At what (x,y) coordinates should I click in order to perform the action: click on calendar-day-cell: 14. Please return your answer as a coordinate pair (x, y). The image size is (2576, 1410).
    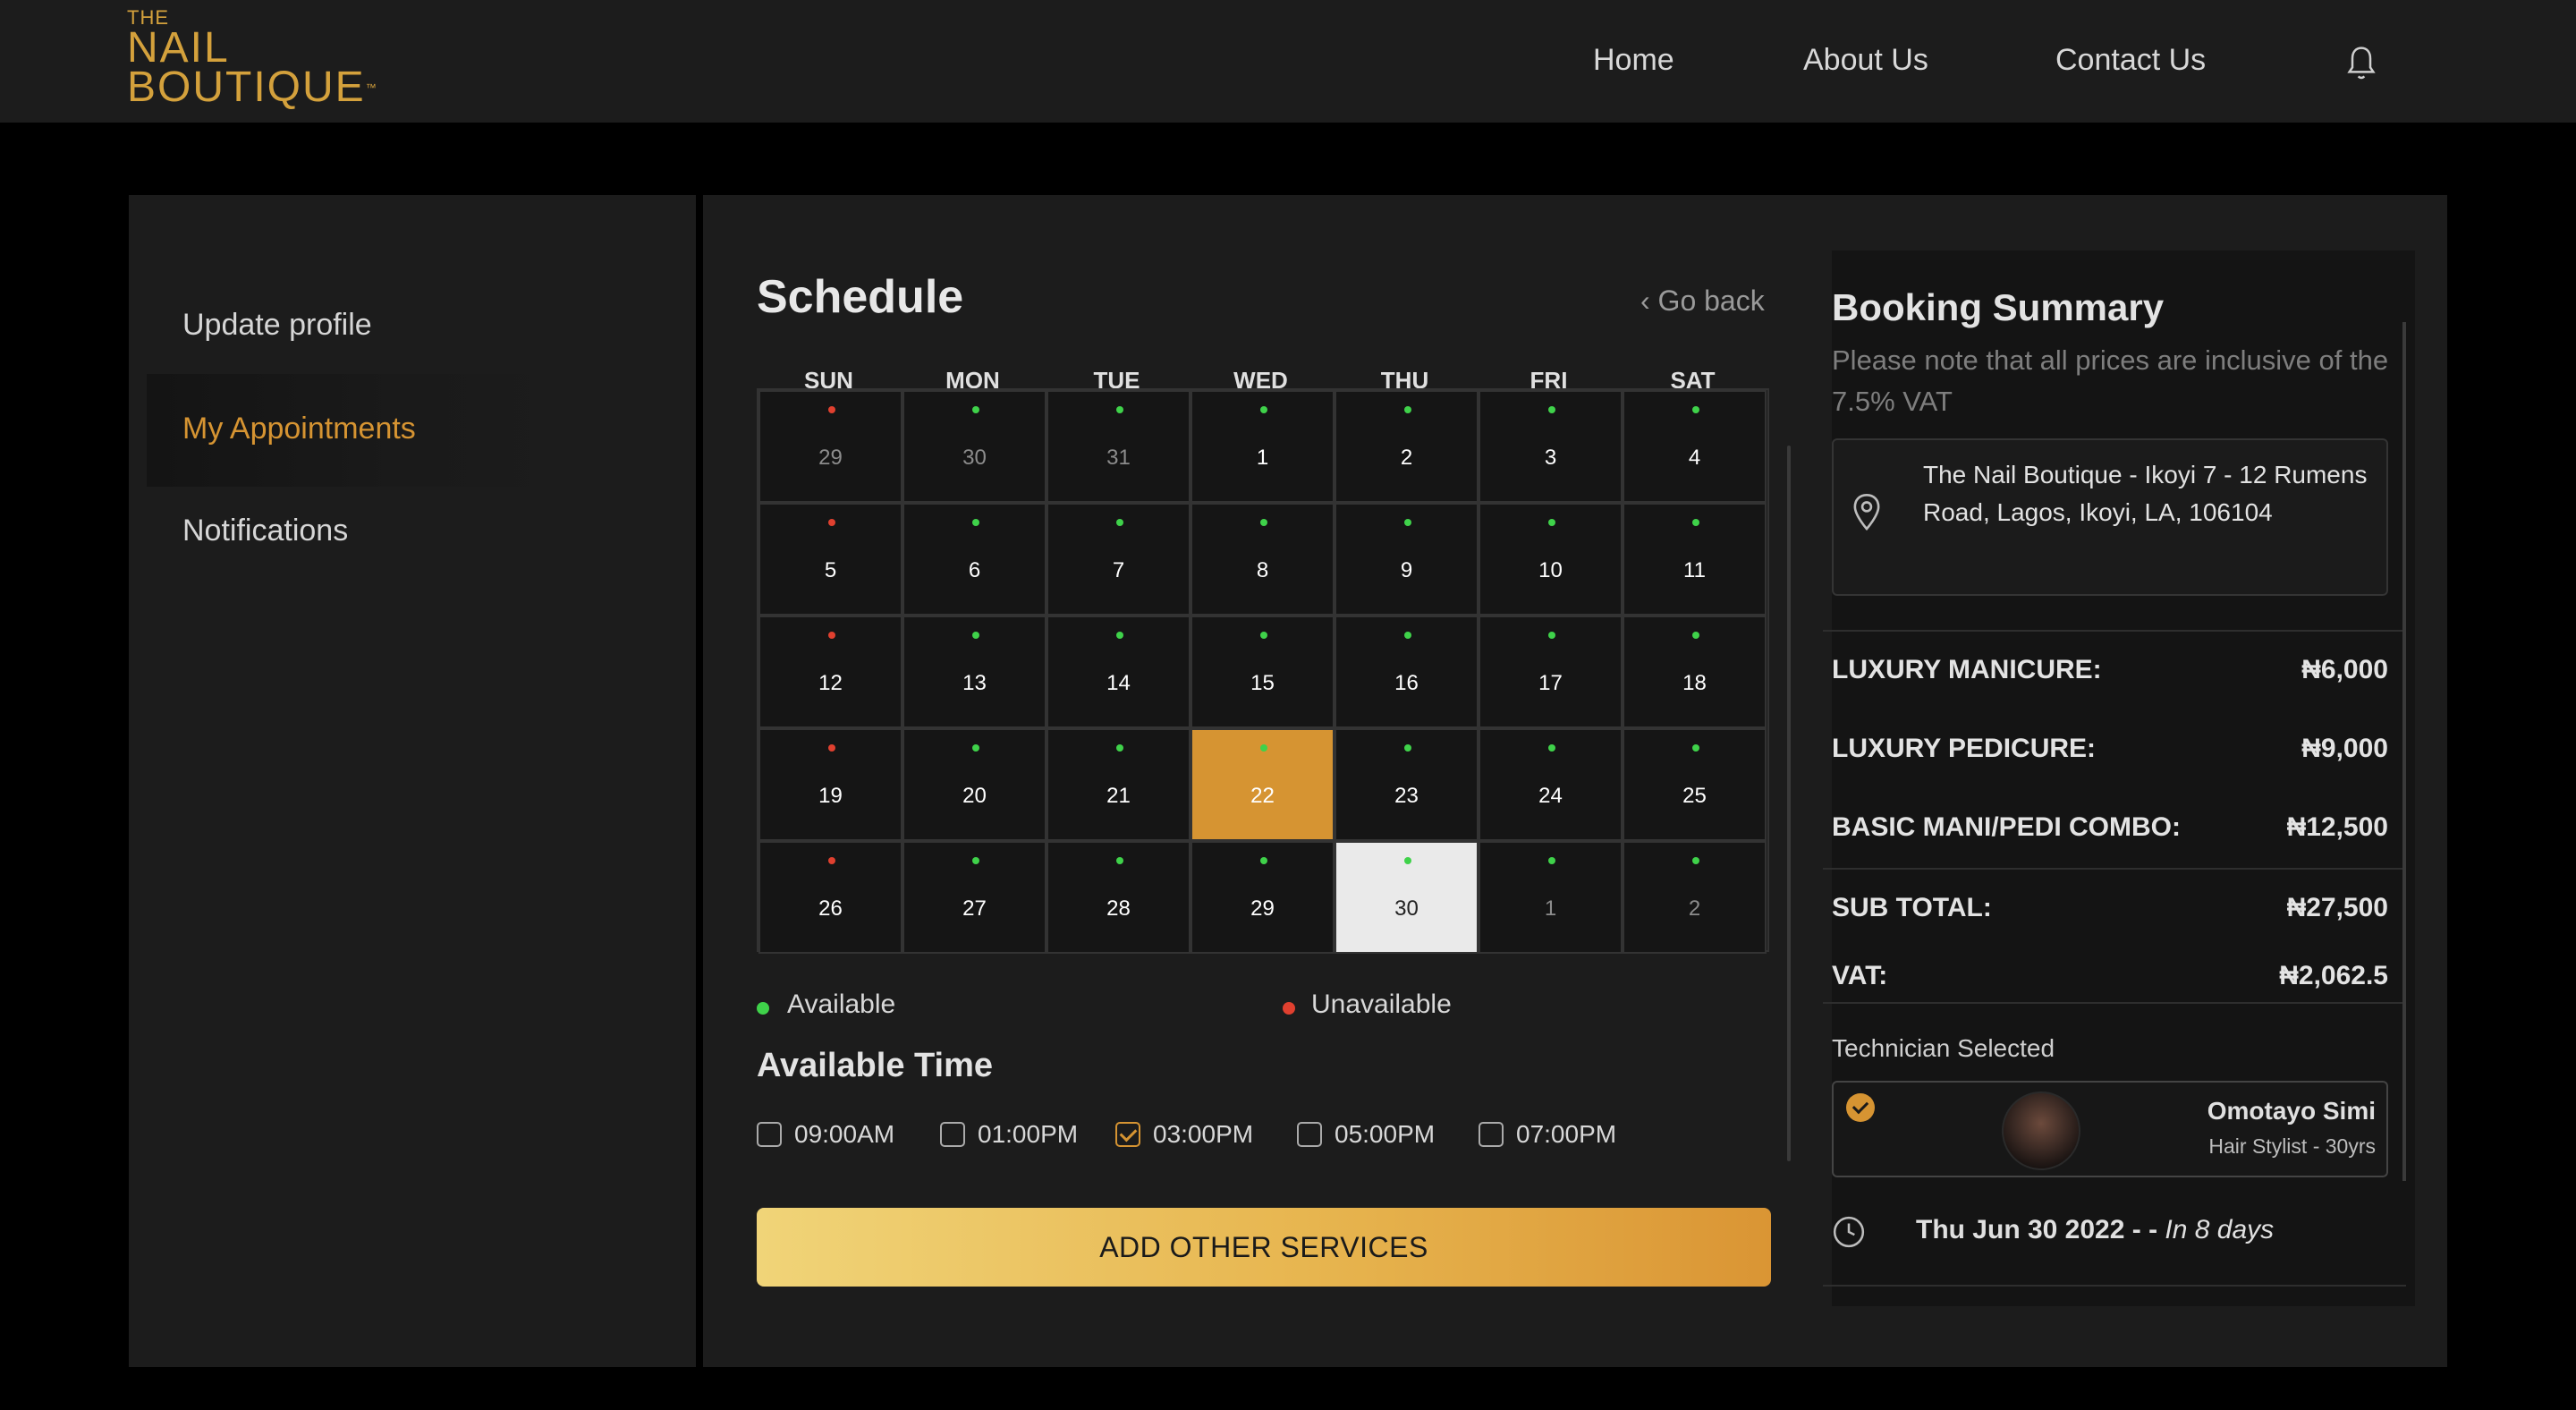
    Looking at the image, I should click on (1118, 672).